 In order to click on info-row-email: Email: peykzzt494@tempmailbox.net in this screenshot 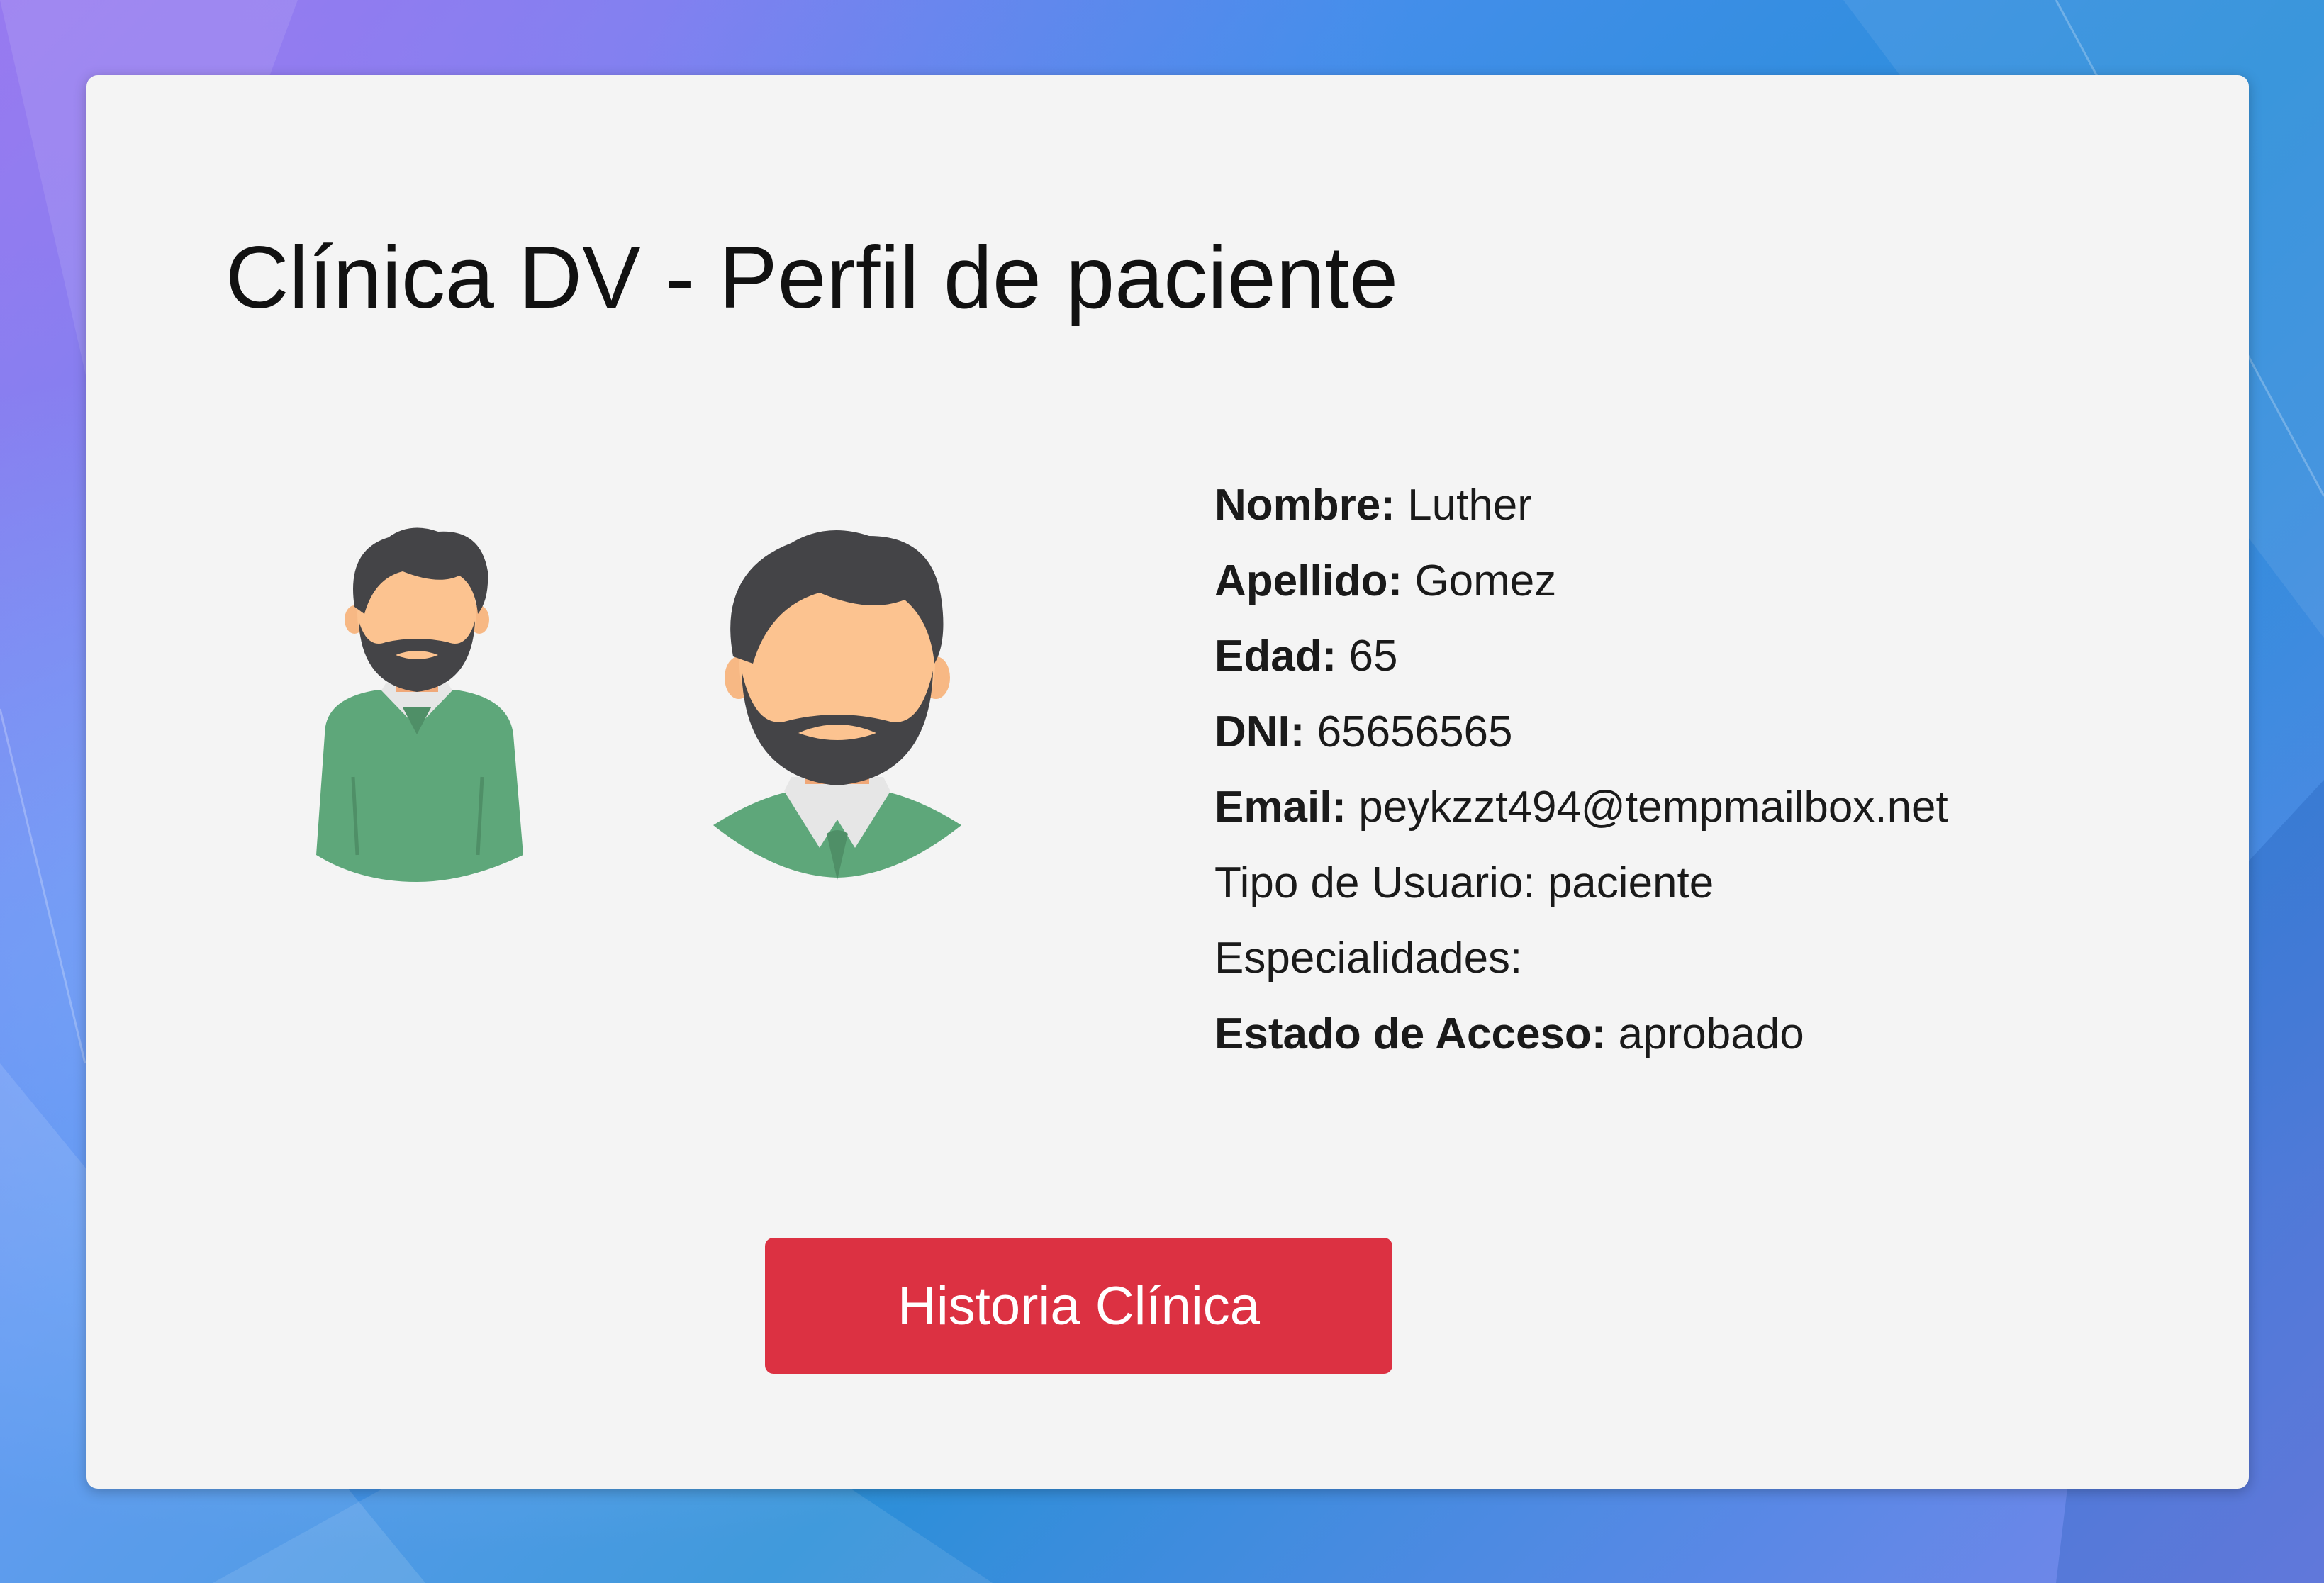, I will do `click(1581, 808)`.